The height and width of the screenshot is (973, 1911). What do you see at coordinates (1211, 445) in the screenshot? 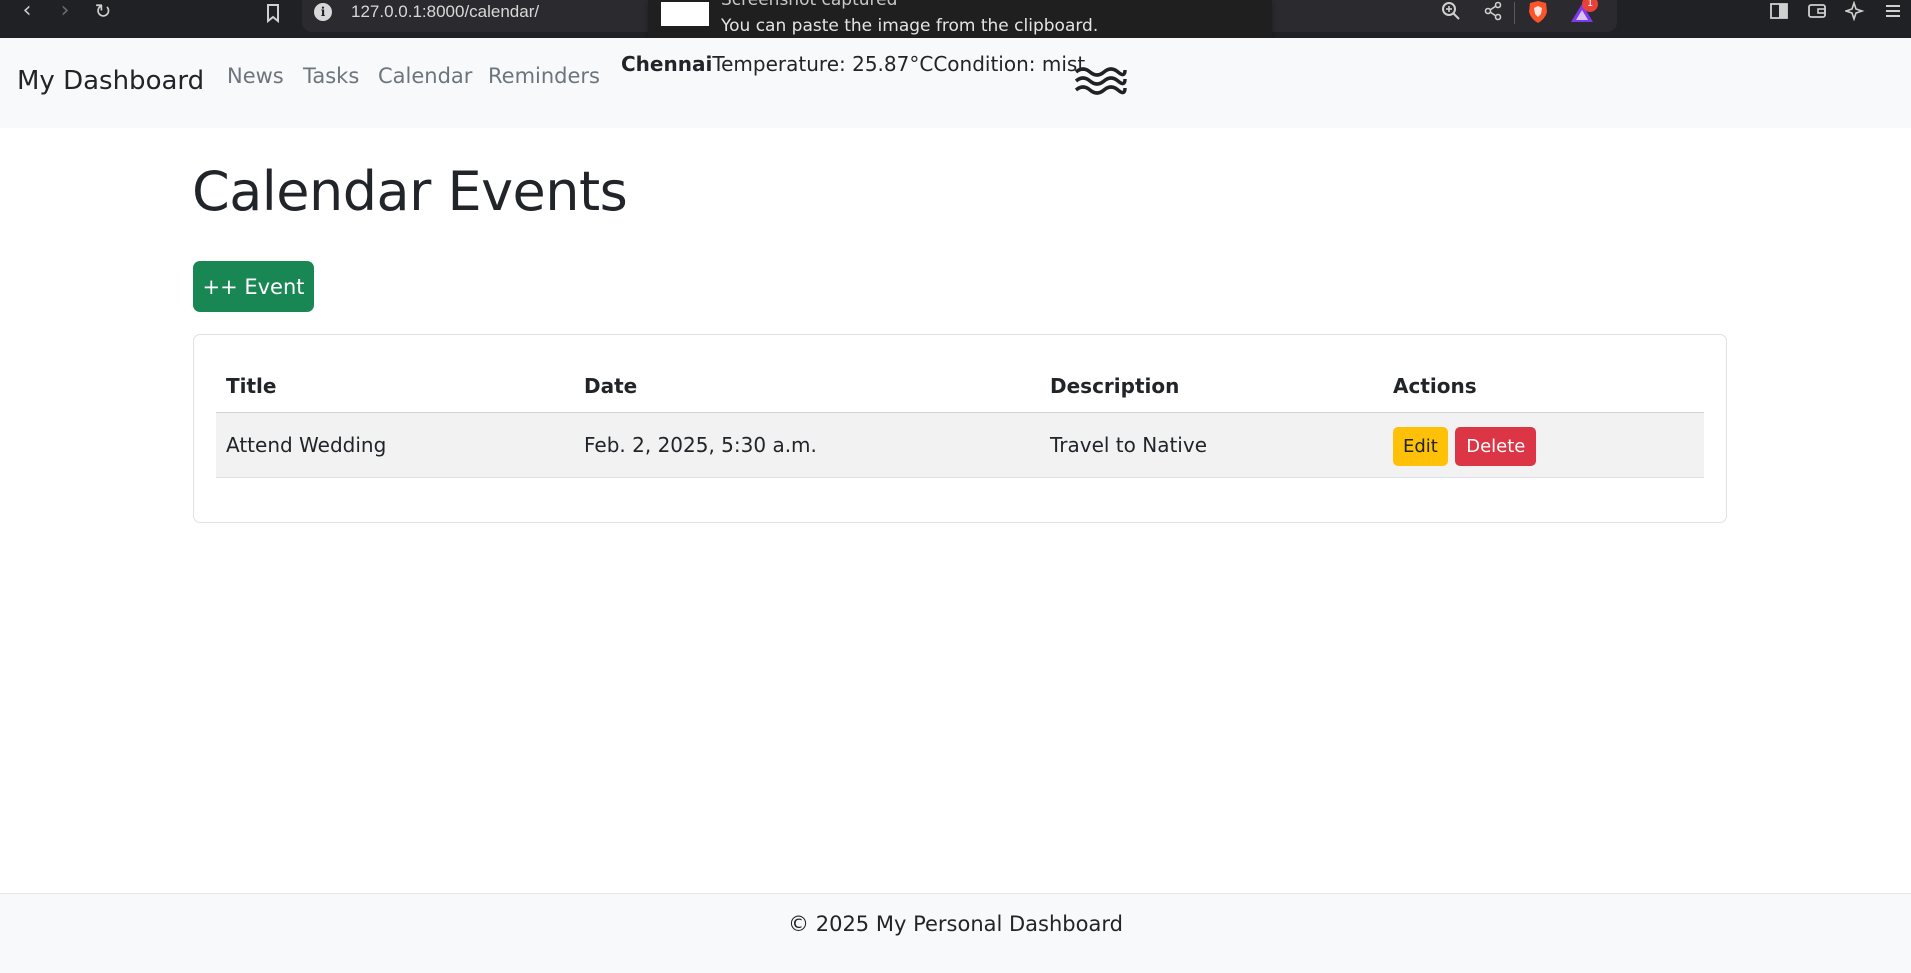
I see `event-description: Travel to Native` at bounding box center [1211, 445].